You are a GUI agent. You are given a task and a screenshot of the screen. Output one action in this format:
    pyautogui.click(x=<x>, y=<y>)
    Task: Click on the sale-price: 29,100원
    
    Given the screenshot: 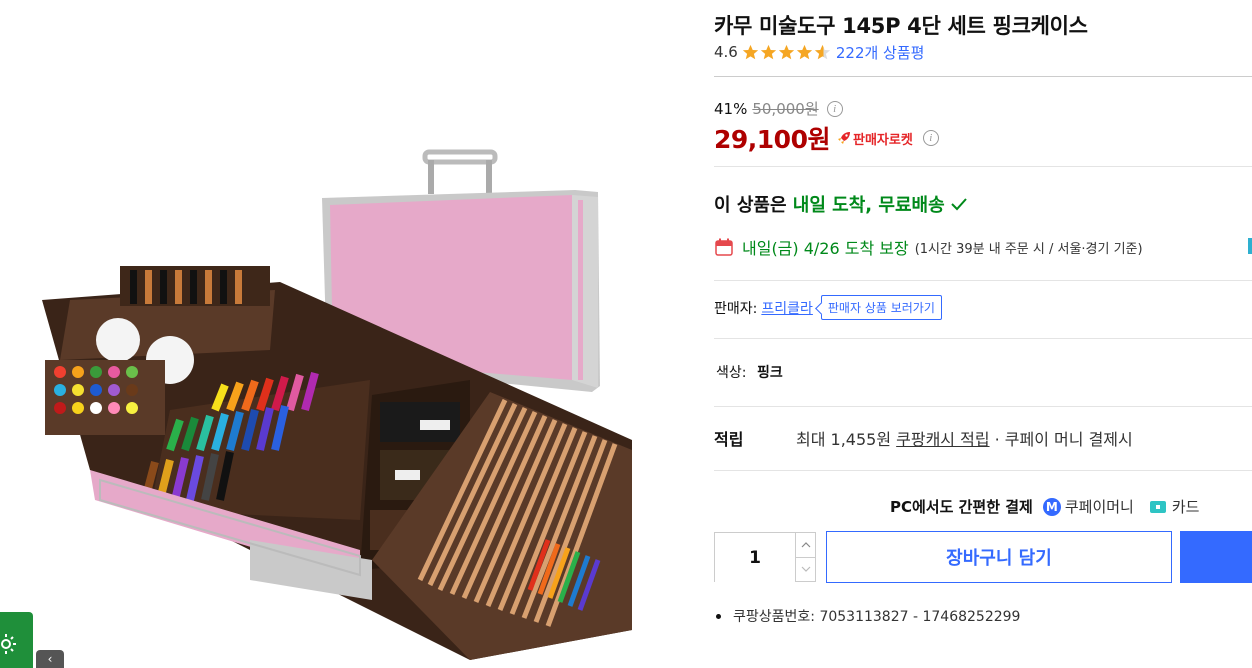 What is the action you would take?
    pyautogui.click(x=772, y=139)
    